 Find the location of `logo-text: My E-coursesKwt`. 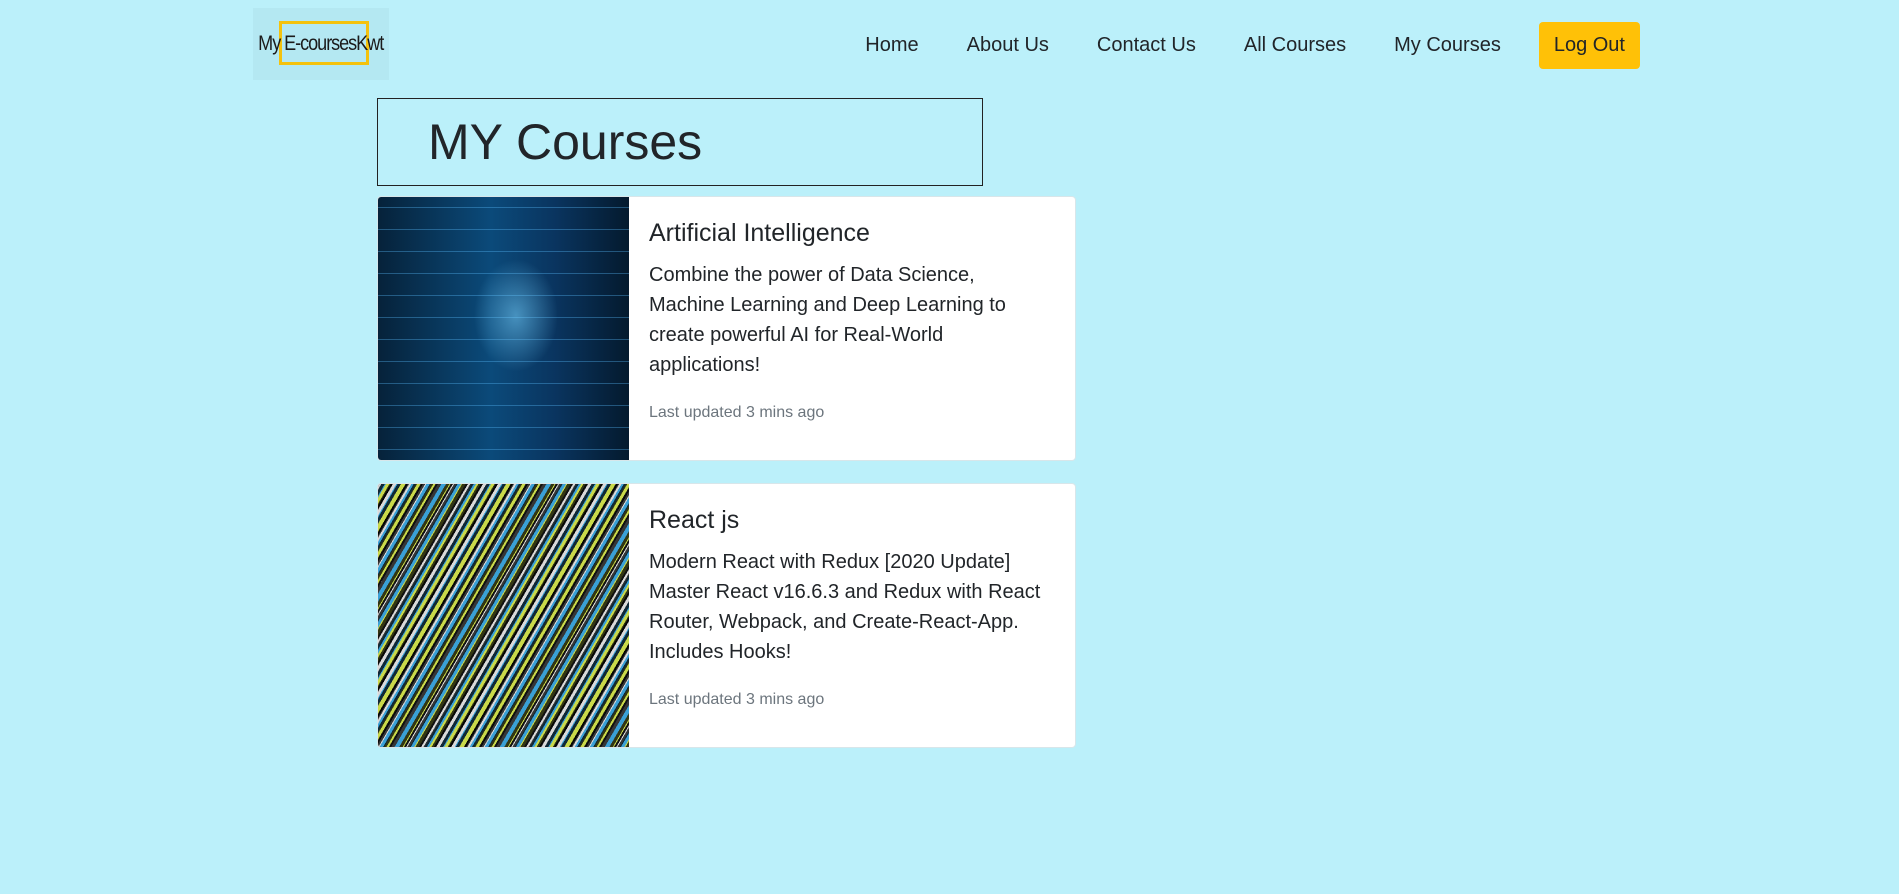

logo-text: My E-coursesKwt is located at coordinates (321, 43).